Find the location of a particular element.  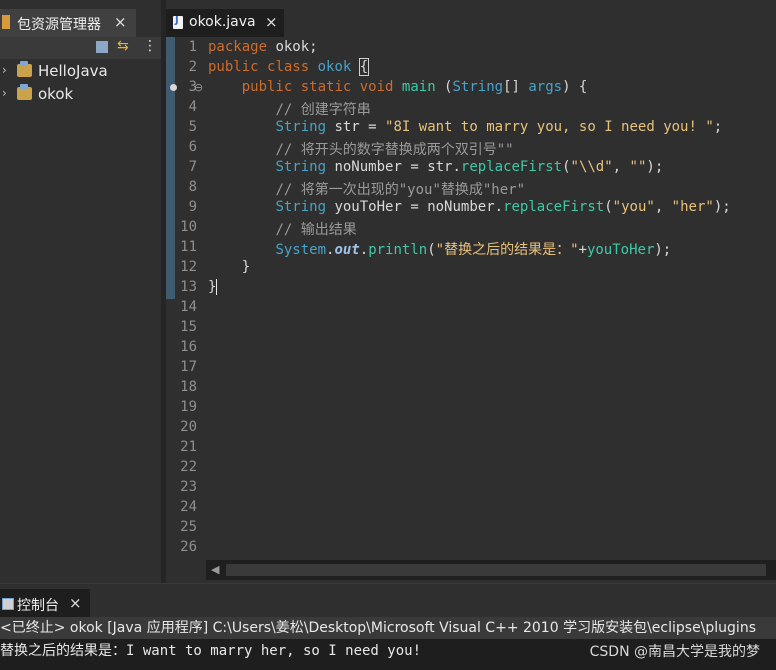

explorer-tab-bar: 包资源管理器 × is located at coordinates (80, 19).